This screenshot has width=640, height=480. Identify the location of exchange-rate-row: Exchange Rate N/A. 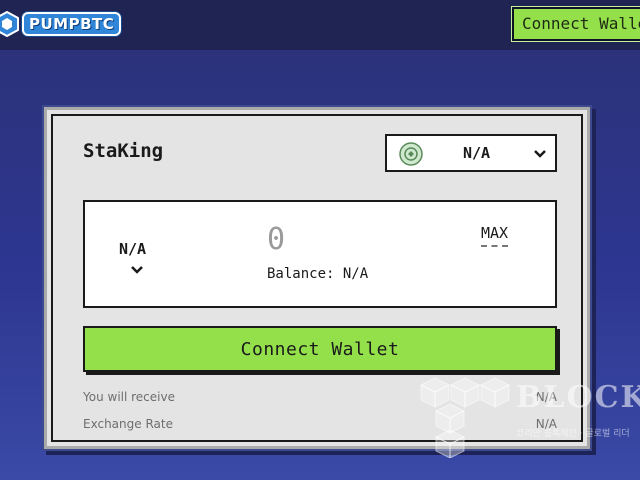
(320, 426).